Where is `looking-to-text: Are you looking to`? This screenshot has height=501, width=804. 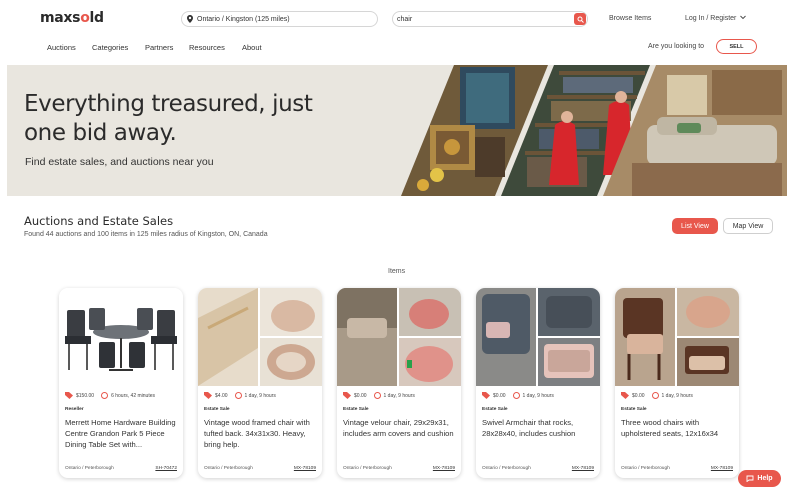
looking-to-text: Are you looking to is located at coordinates (676, 46).